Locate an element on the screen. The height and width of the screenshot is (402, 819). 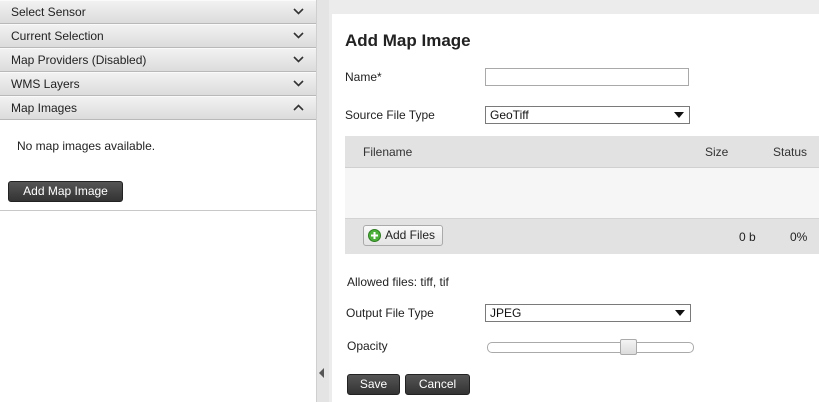
section-label: WMS Layers is located at coordinates (45, 84).